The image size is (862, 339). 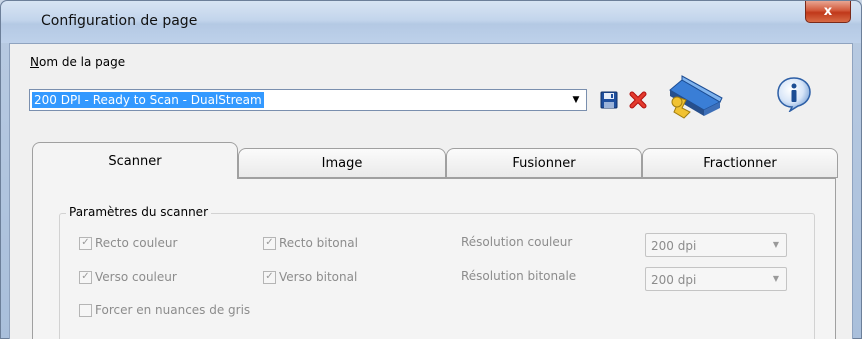 I want to click on recto-couleur-label: Recto couleur, so click(x=136, y=243).